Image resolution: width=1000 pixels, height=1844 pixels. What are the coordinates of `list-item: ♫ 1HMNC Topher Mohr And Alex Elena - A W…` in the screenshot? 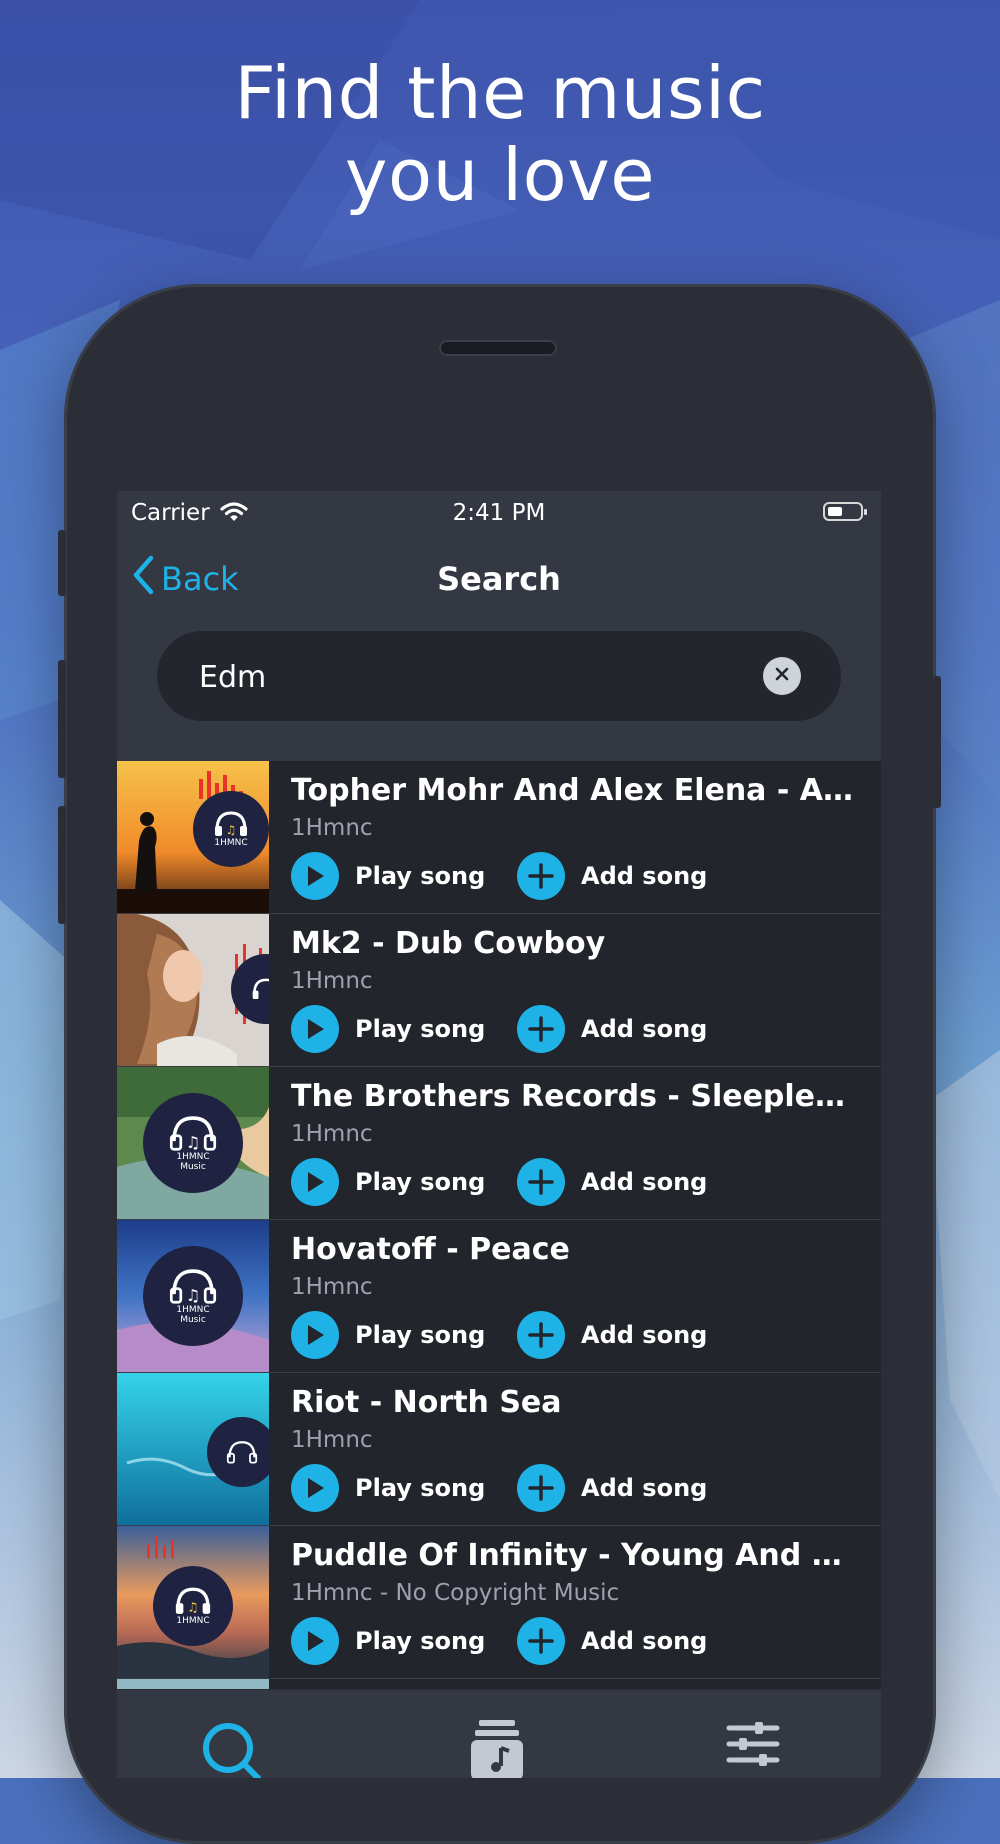 It's located at (499, 837).